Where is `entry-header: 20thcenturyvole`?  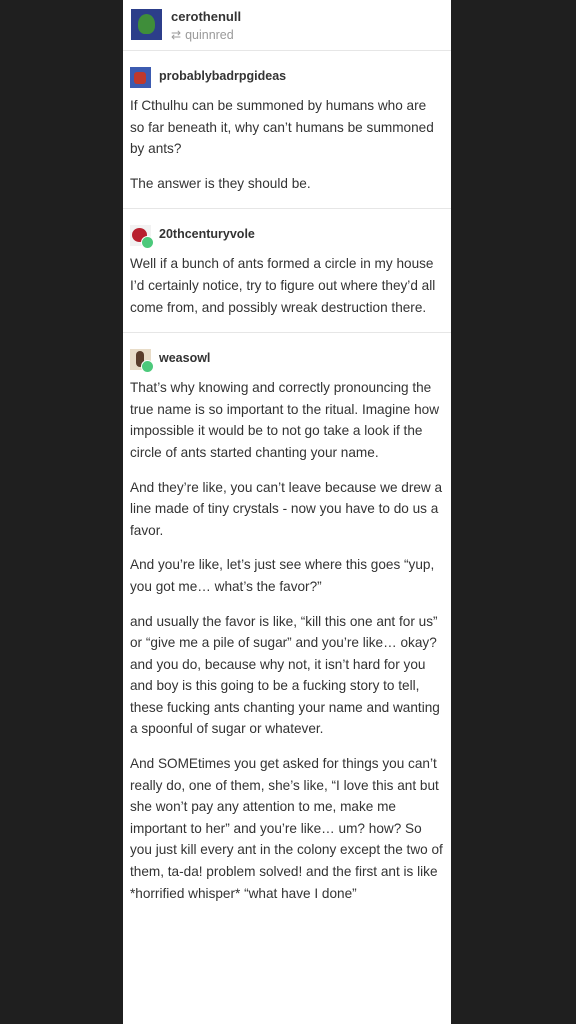 entry-header: 20thcenturyvole is located at coordinates (287, 231).